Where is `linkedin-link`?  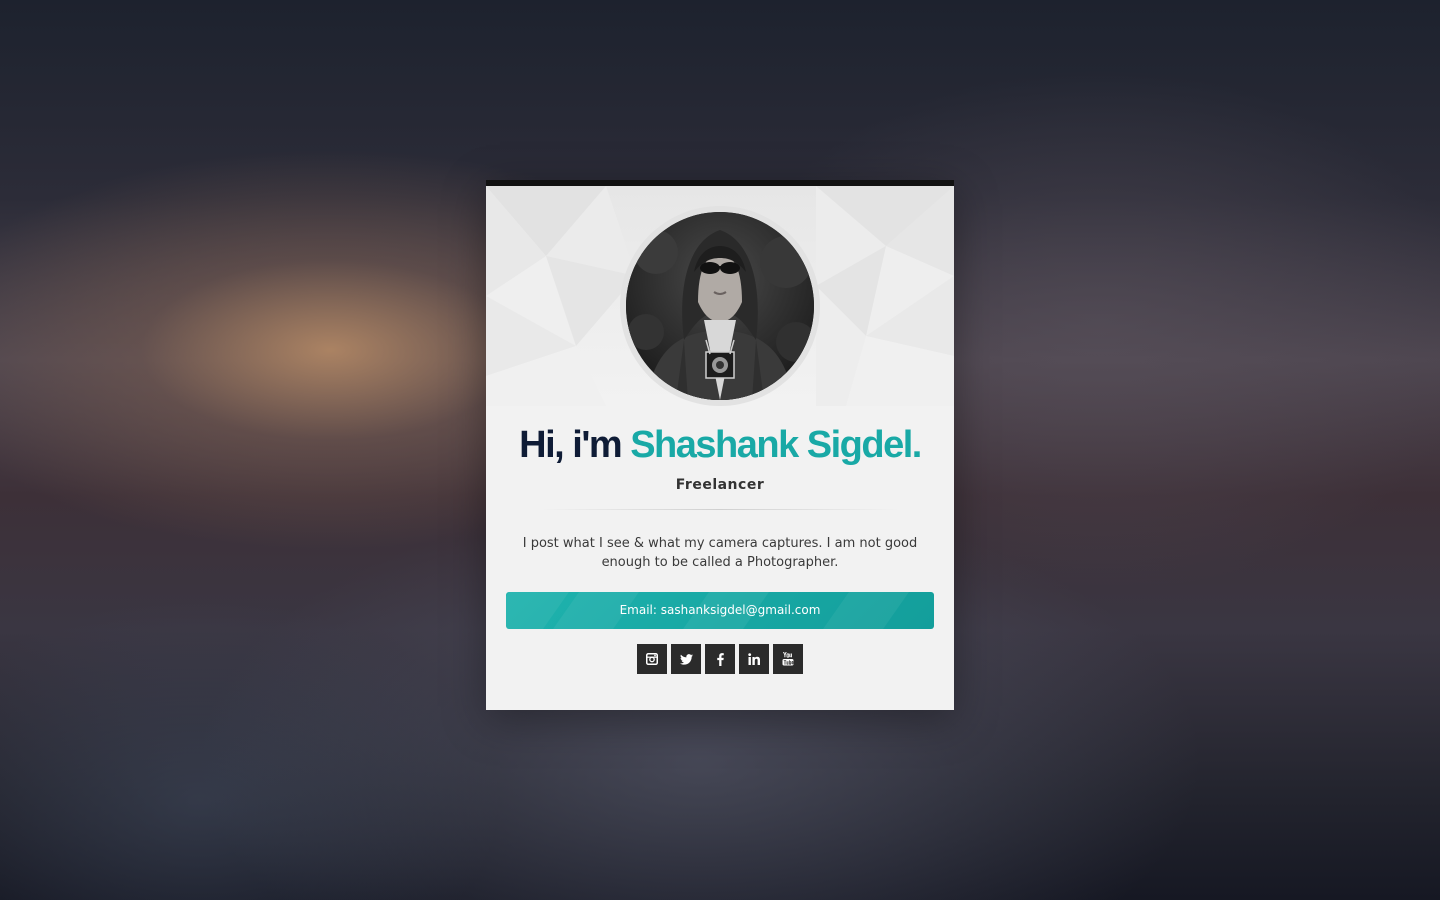 linkedin-link is located at coordinates (754, 659).